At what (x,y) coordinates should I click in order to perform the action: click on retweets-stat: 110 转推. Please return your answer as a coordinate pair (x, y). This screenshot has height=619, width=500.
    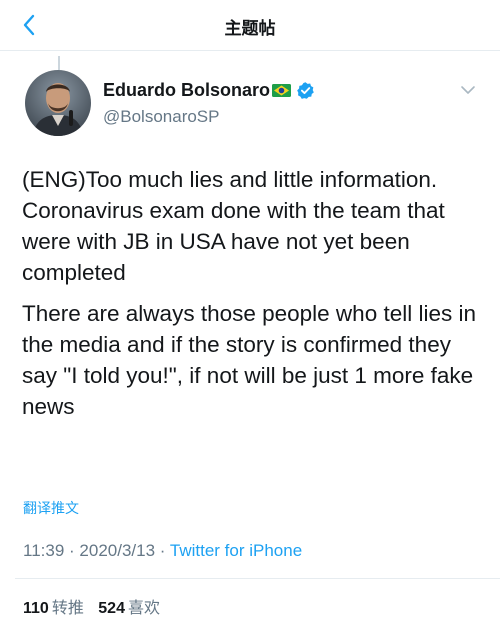
    Looking at the image, I should click on (55, 607).